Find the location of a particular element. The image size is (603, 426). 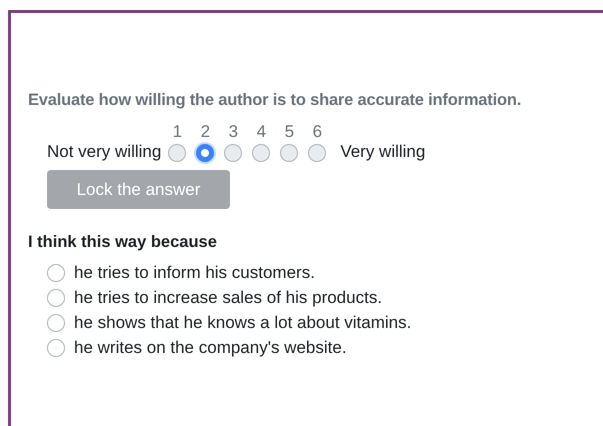

scale-number: 6 is located at coordinates (317, 131).